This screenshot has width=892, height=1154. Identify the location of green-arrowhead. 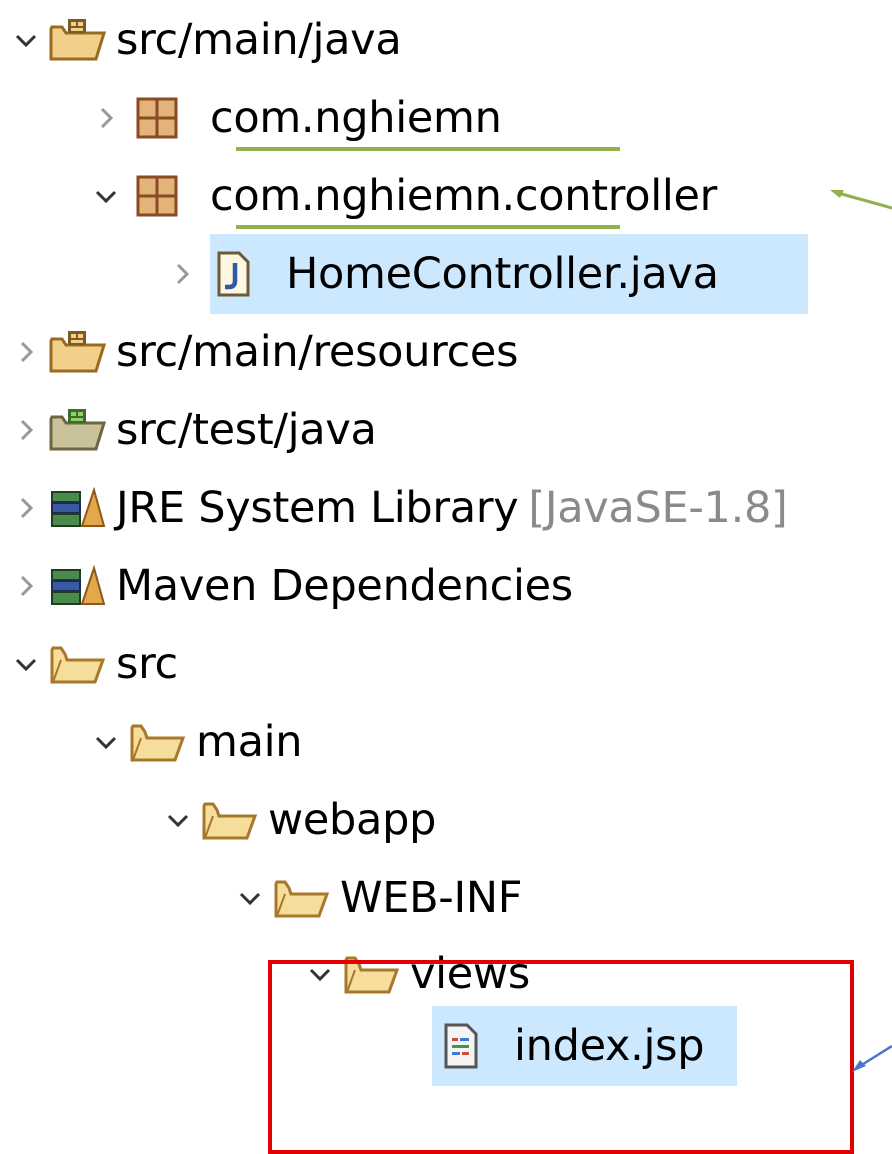
(837, 194).